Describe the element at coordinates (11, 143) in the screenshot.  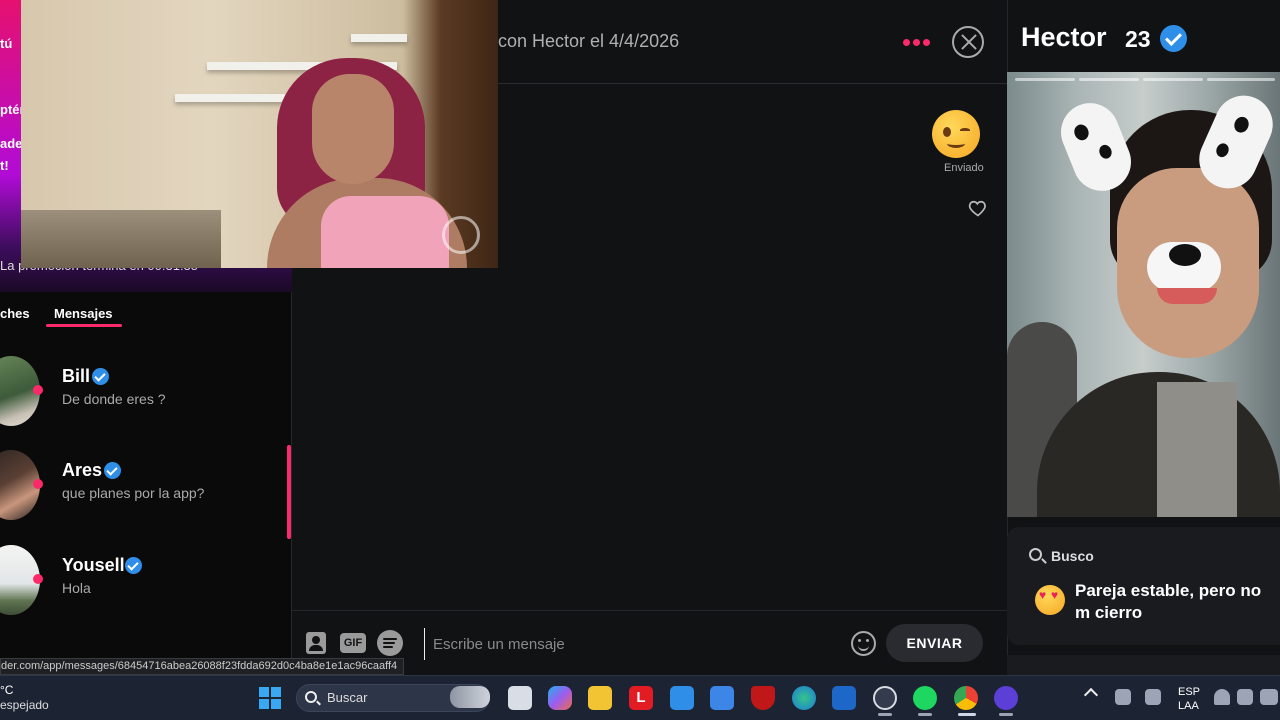
I see `promo-text: ade` at that location.